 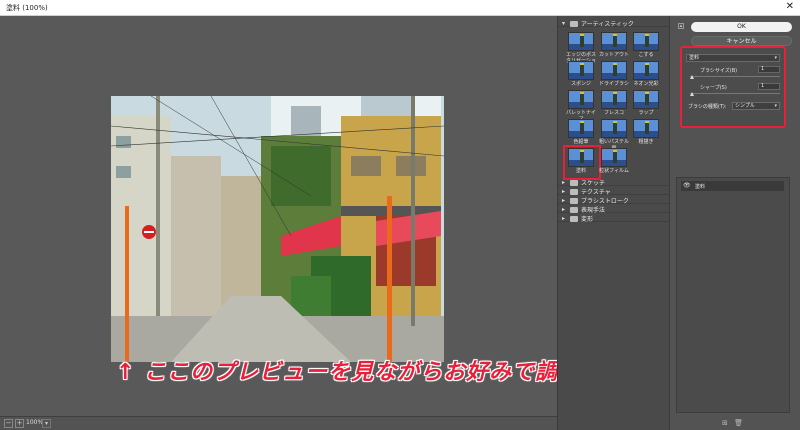 I want to click on close-icon: ✕, so click(x=790, y=7).